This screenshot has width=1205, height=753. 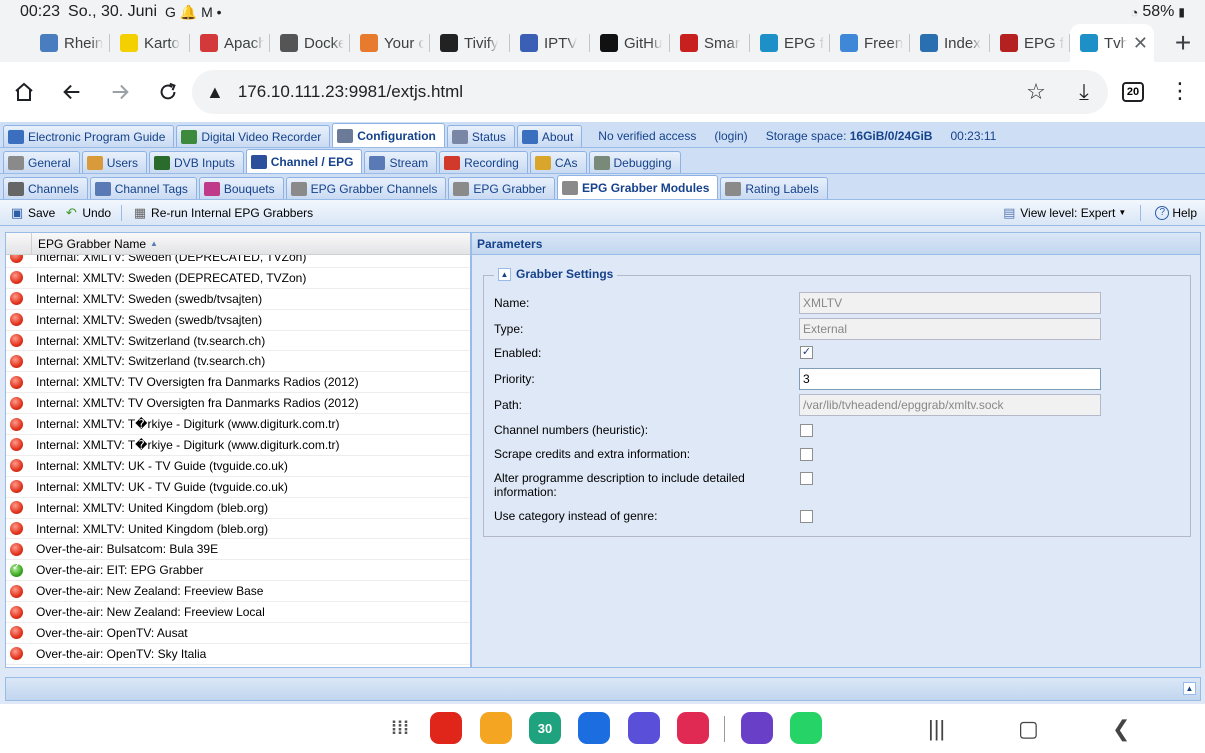 What do you see at coordinates (483, 162) in the screenshot?
I see `config-tab-recording: Recording` at bounding box center [483, 162].